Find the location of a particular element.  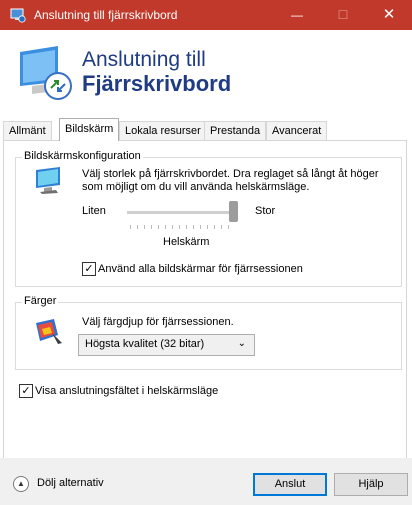

help-button: Hjälp is located at coordinates (371, 484).